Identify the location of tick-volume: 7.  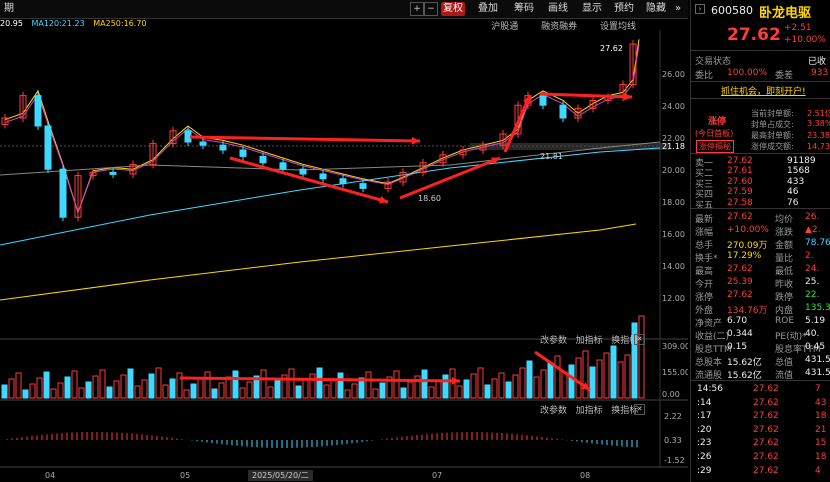
(818, 389).